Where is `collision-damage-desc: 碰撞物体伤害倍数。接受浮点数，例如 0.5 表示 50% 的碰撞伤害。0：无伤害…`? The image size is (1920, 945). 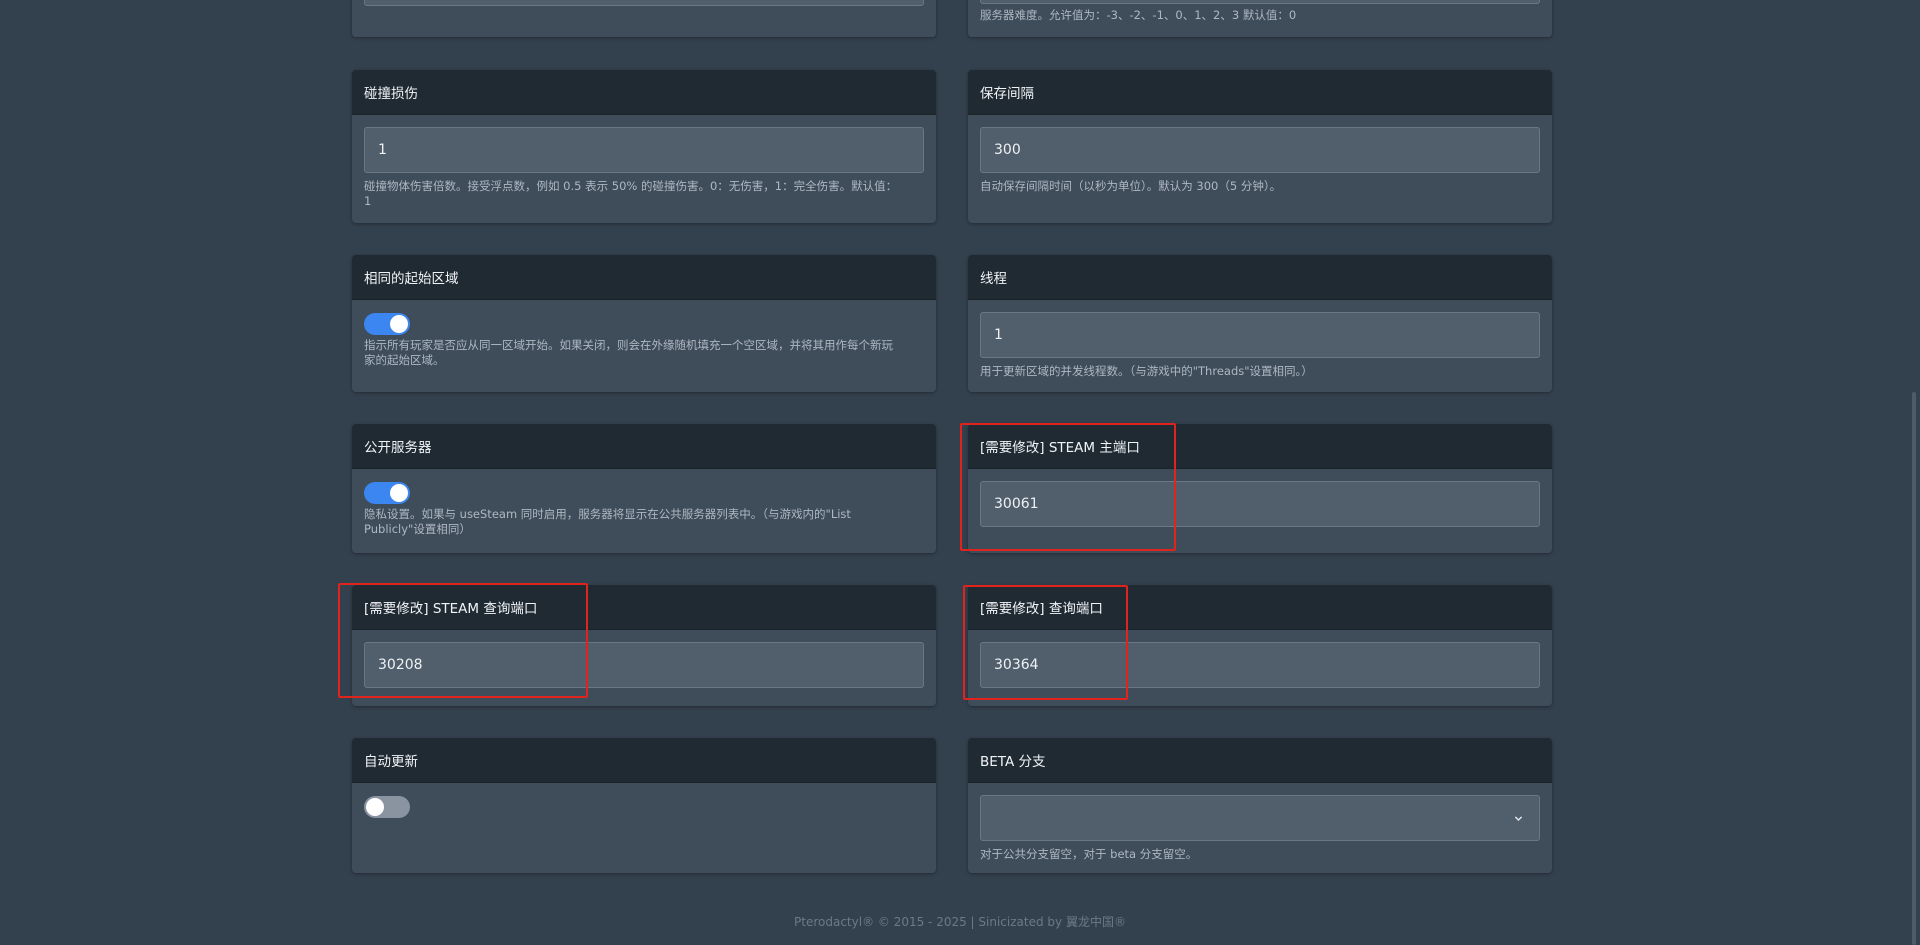 collision-damage-desc: 碰撞物体伤害倍数。接受浮点数，例如 0.5 表示 50% 的碰撞伤害。0：无伤害… is located at coordinates (631, 193).